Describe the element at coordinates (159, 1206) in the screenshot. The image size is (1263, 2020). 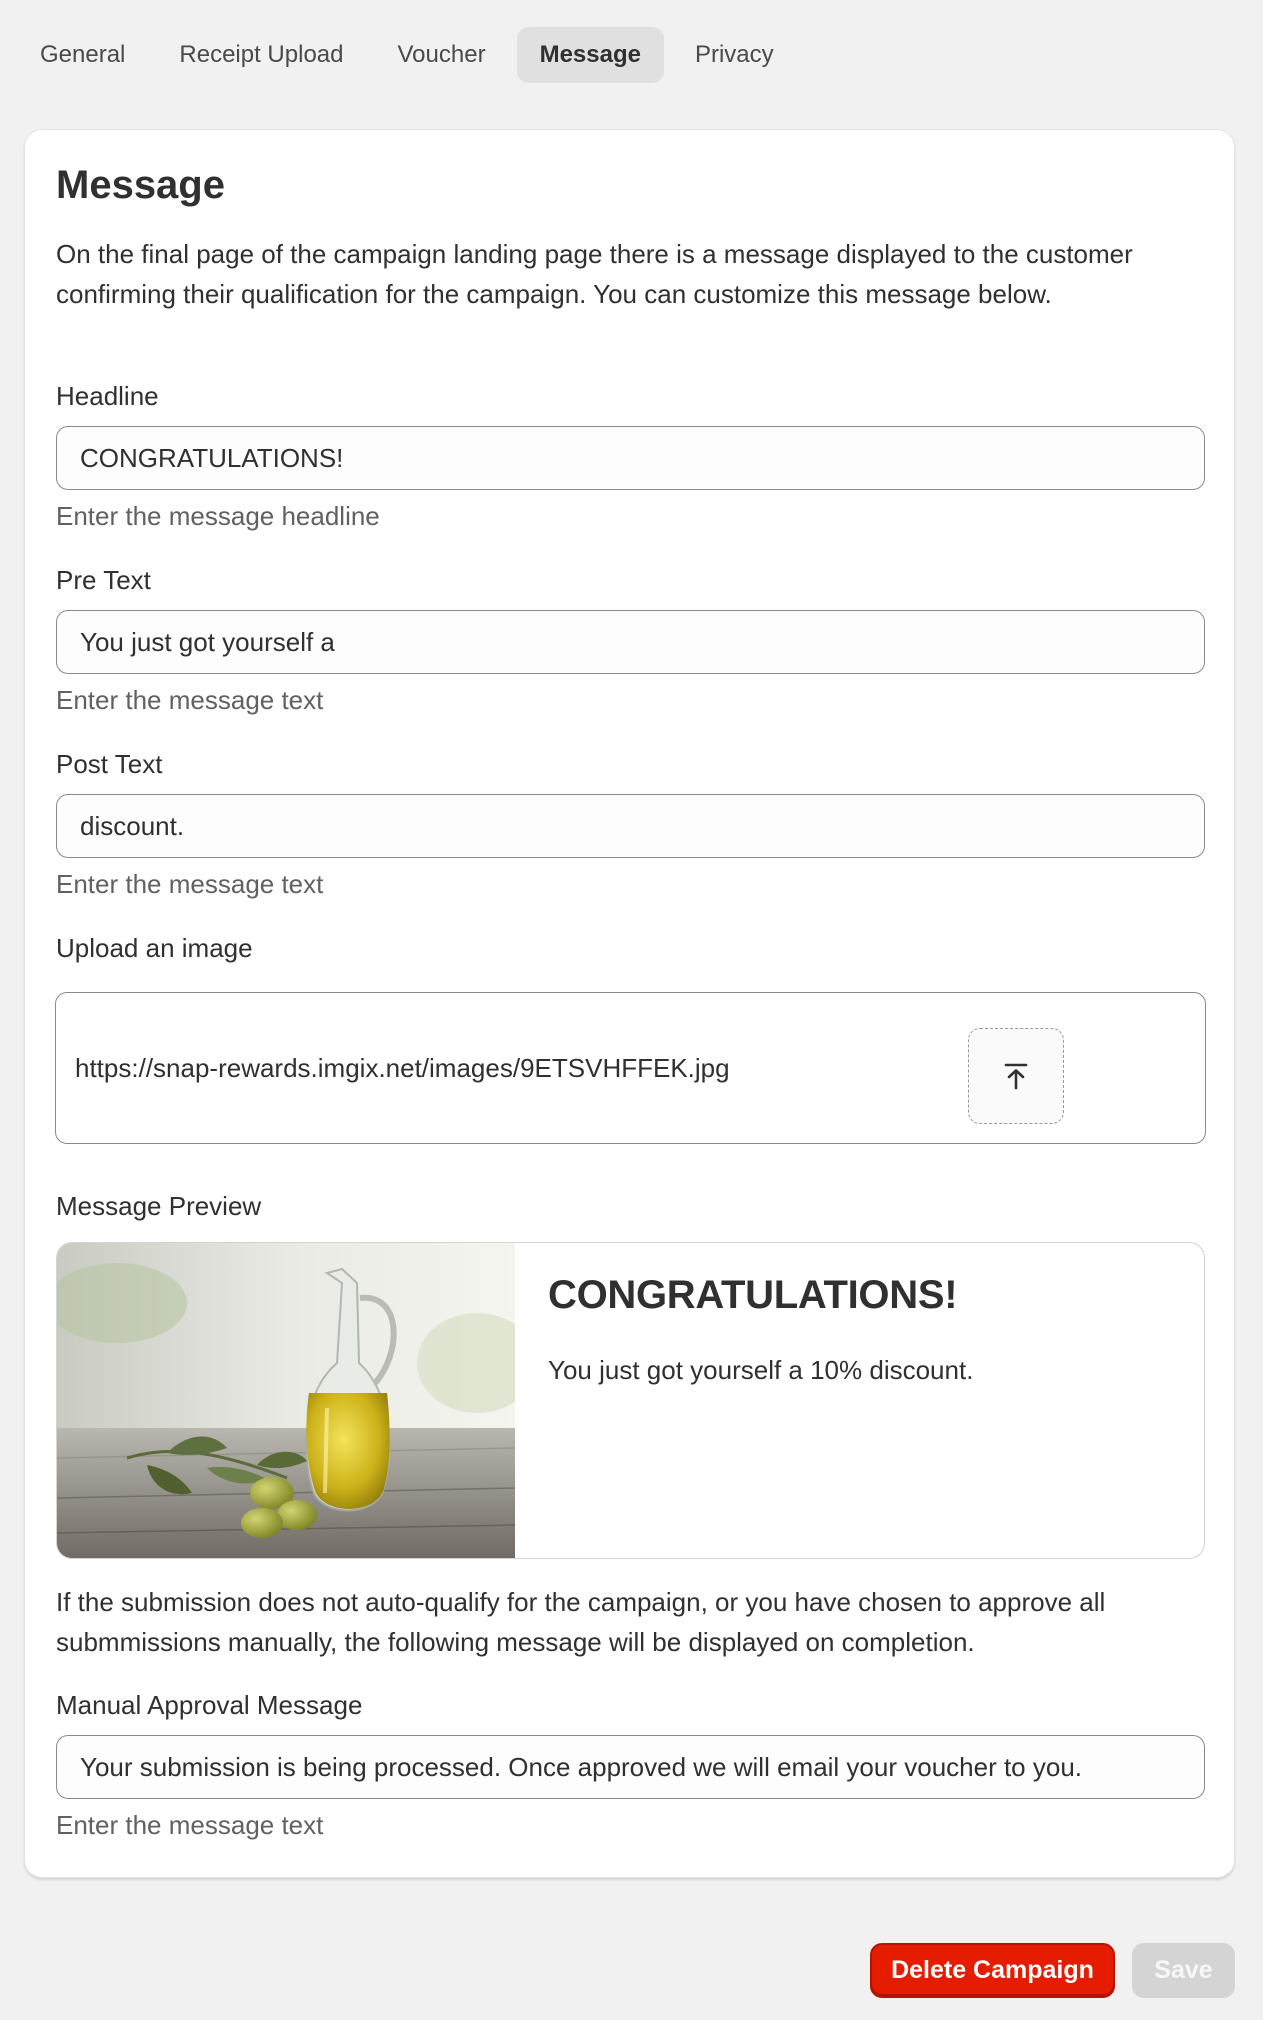
I see `preview-label: Message Preview` at that location.